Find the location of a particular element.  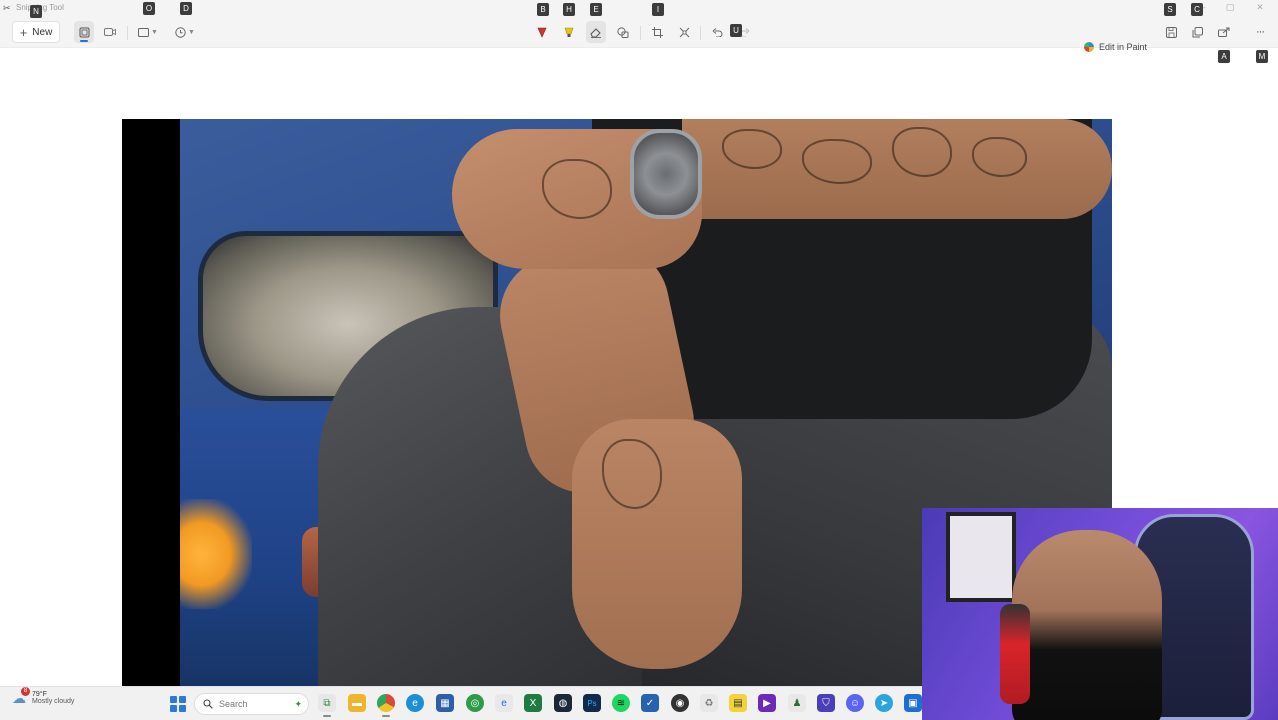

maximize-button: ▢ is located at coordinates (1230, 7).